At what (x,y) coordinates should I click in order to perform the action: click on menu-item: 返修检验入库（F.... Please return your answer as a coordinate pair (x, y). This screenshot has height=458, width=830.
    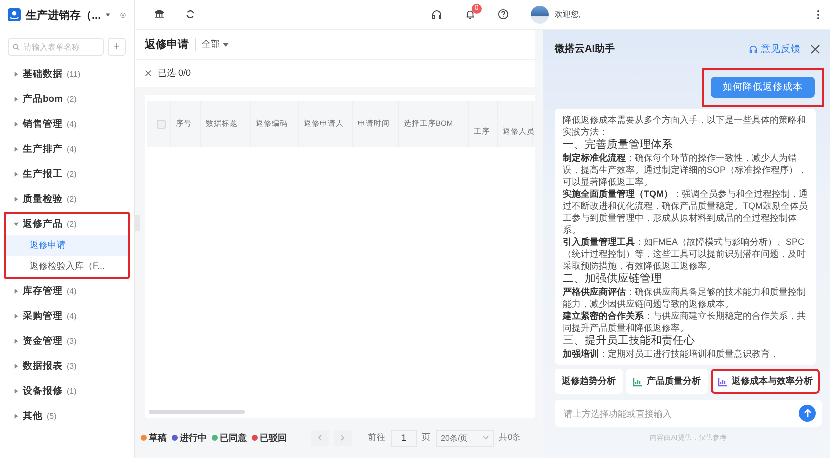
    Looking at the image, I should click on (67, 266).